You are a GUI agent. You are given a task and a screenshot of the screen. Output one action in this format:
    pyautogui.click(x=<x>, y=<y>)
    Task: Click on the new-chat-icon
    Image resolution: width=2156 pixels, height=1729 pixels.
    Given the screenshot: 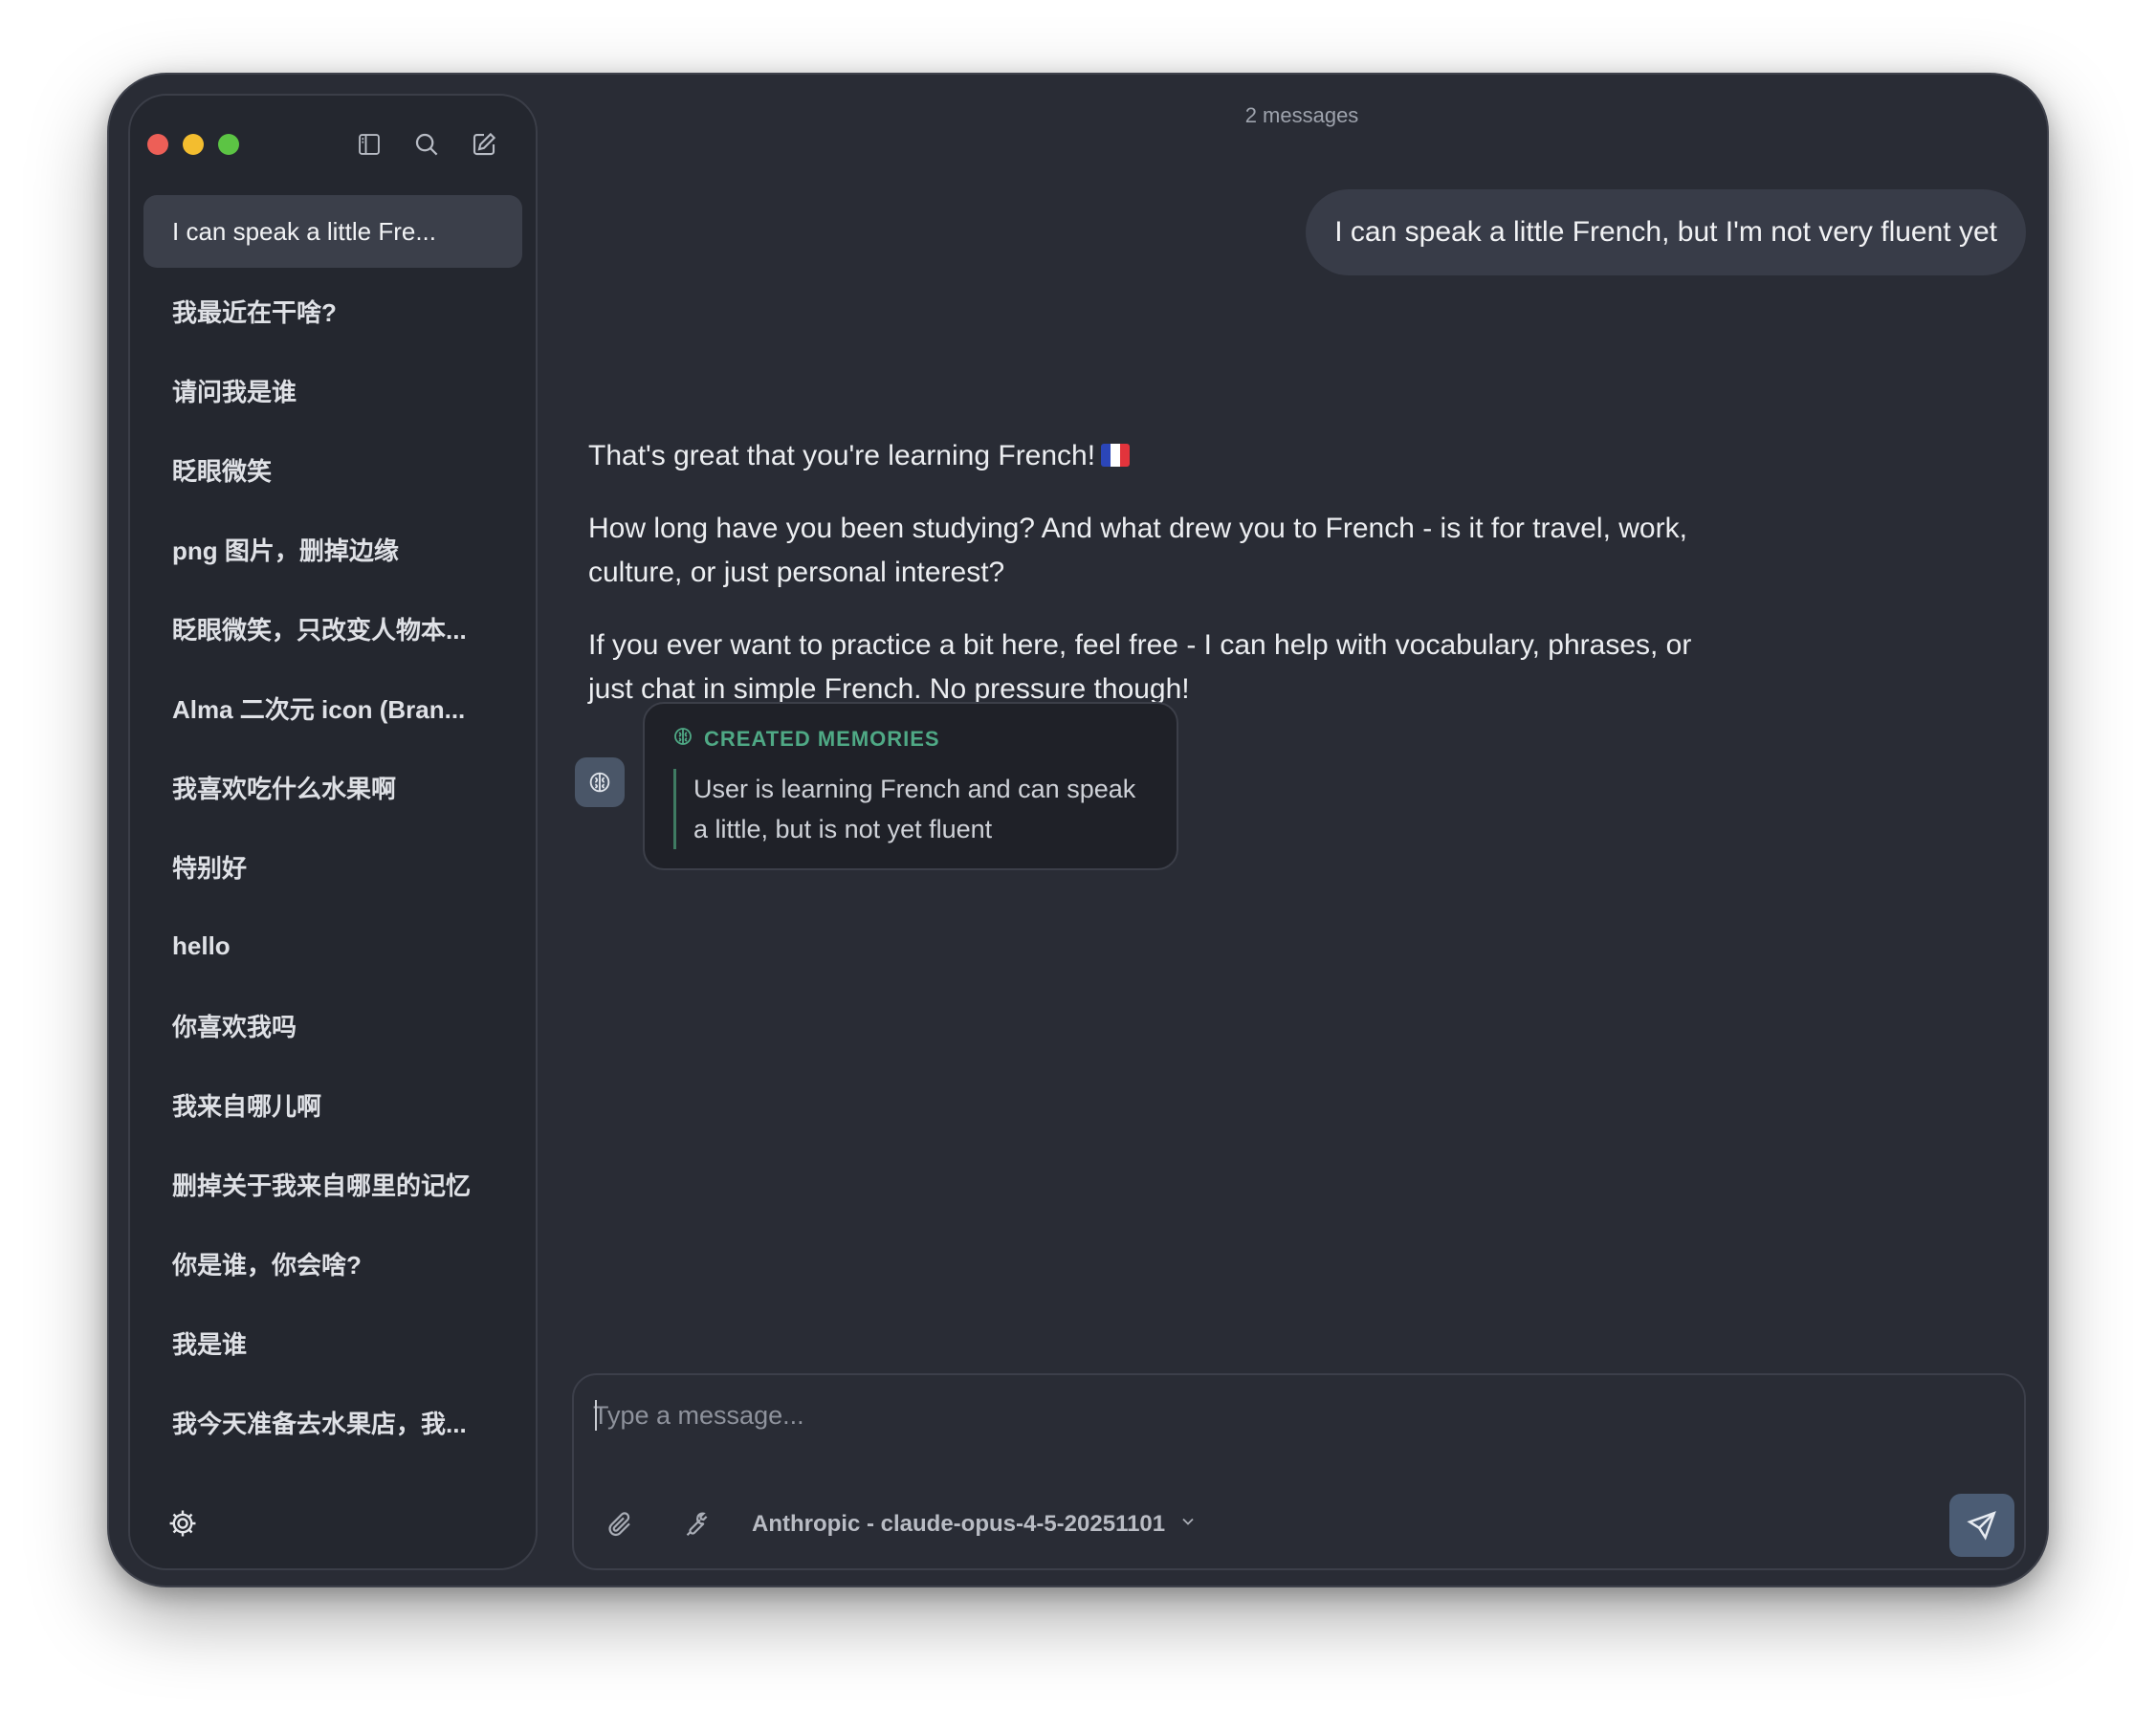 What is the action you would take?
    pyautogui.click(x=484, y=144)
    